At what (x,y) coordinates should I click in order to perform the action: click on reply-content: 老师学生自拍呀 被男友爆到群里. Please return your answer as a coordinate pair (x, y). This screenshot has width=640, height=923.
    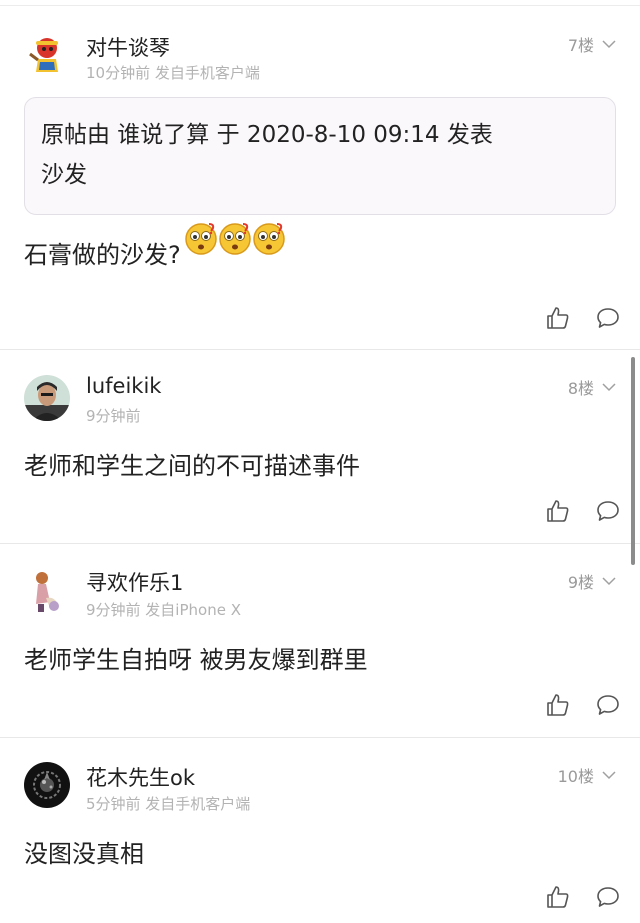
    Looking at the image, I should click on (196, 657).